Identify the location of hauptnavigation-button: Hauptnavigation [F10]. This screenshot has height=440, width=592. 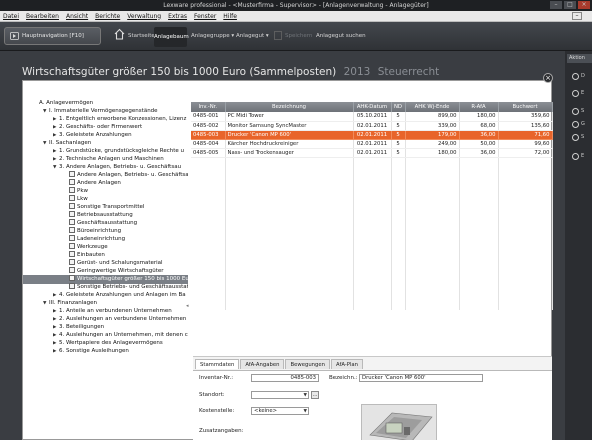
(52, 36).